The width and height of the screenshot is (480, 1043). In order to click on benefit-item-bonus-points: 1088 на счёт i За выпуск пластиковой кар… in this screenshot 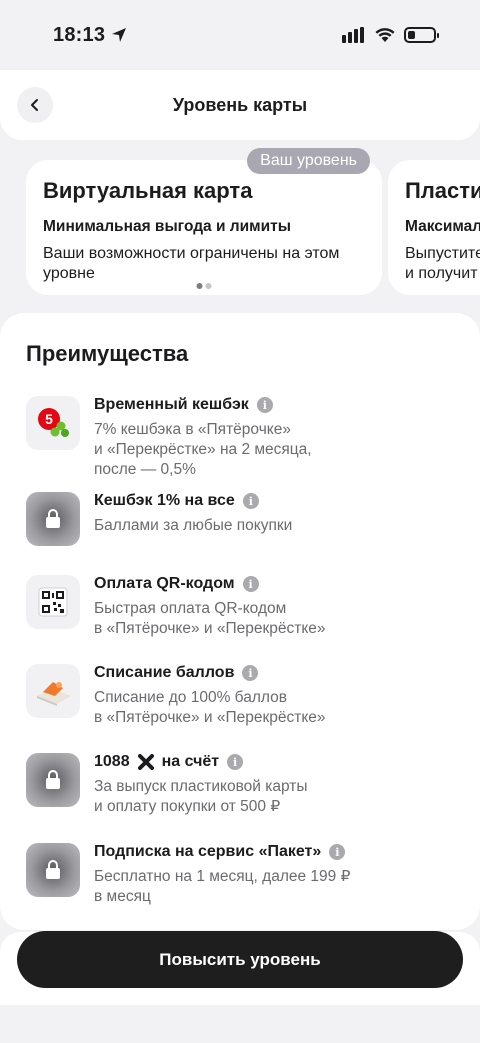, I will do `click(241, 785)`.